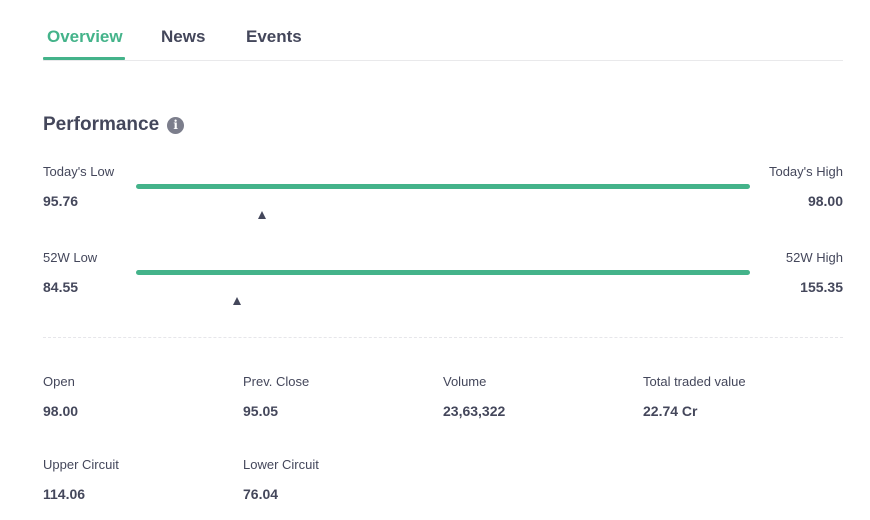  I want to click on stat-value: 114.06, so click(64, 494).